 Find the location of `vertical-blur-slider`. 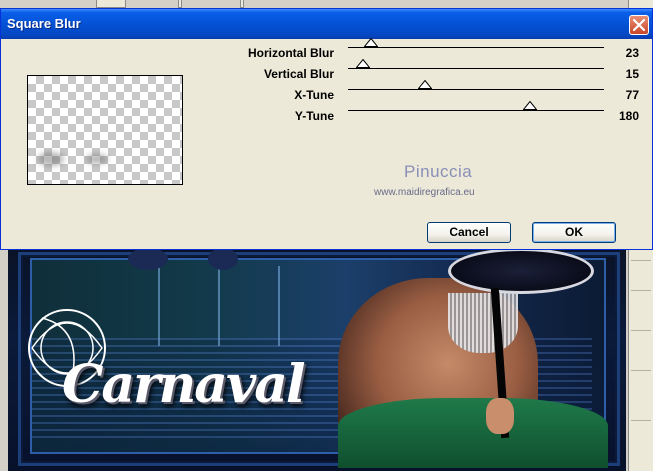

vertical-blur-slider is located at coordinates (476, 64).